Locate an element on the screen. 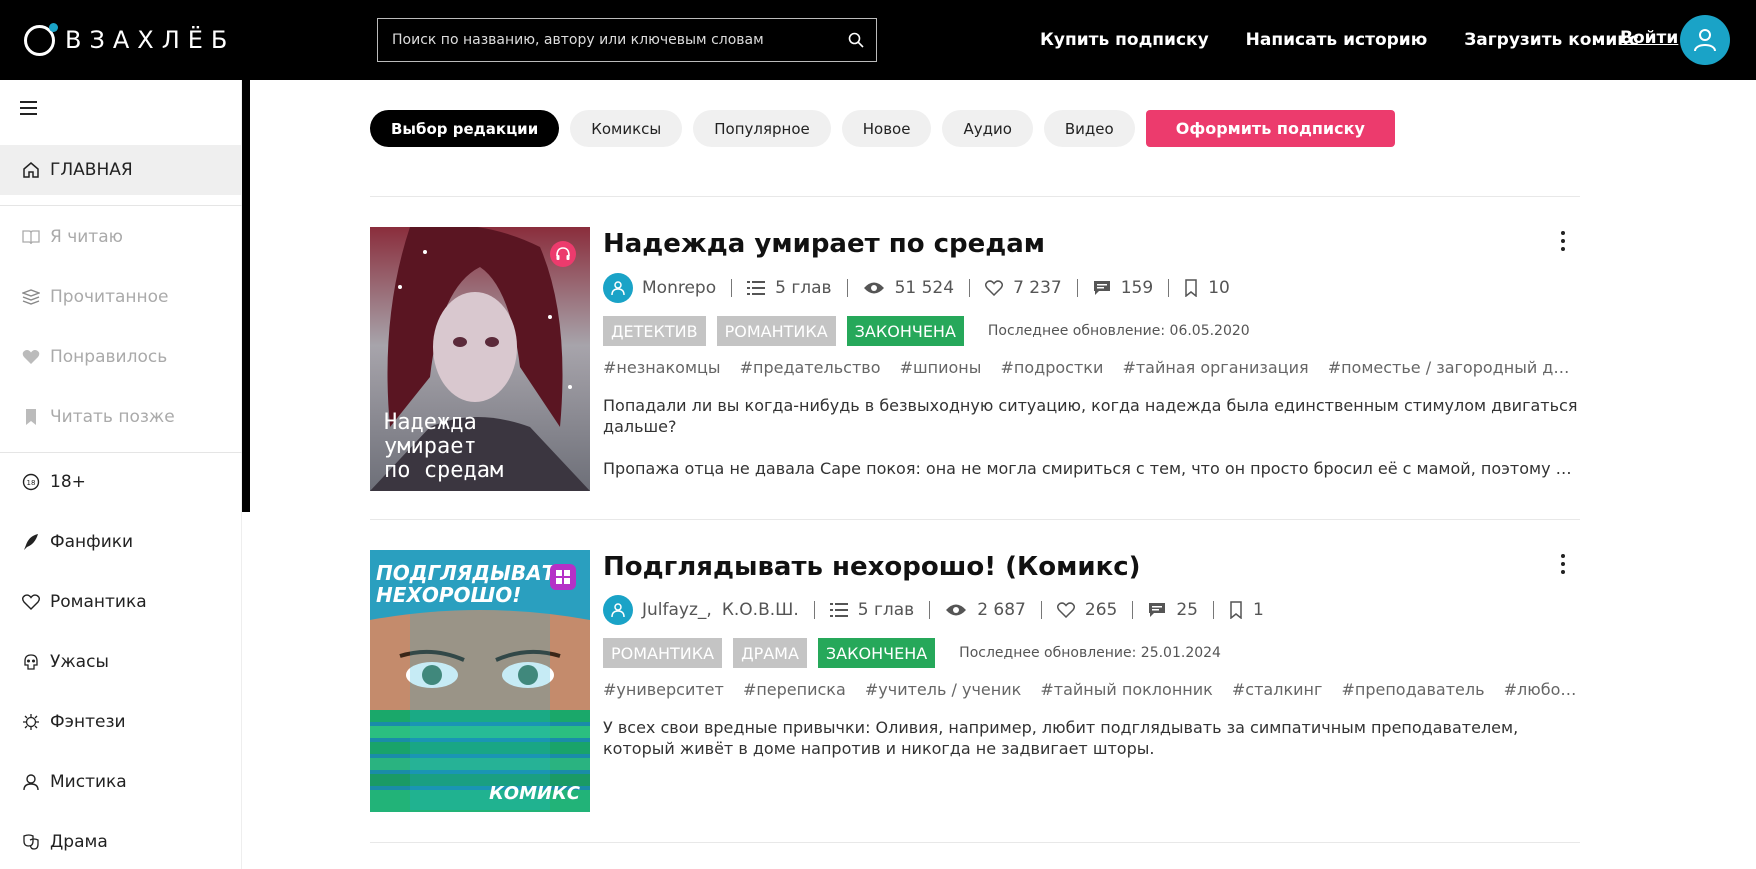 Image resolution: width=1756 pixels, height=869 pixels. user-icon is located at coordinates (1705, 40).